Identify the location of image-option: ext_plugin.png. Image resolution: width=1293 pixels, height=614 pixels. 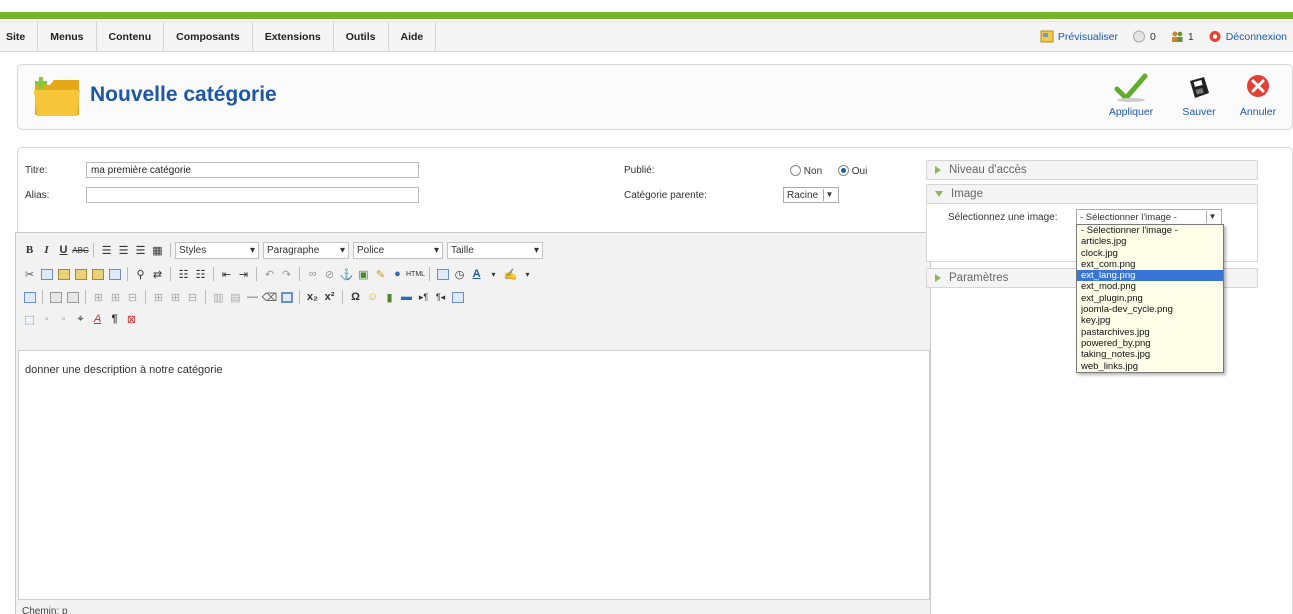
(1150, 298).